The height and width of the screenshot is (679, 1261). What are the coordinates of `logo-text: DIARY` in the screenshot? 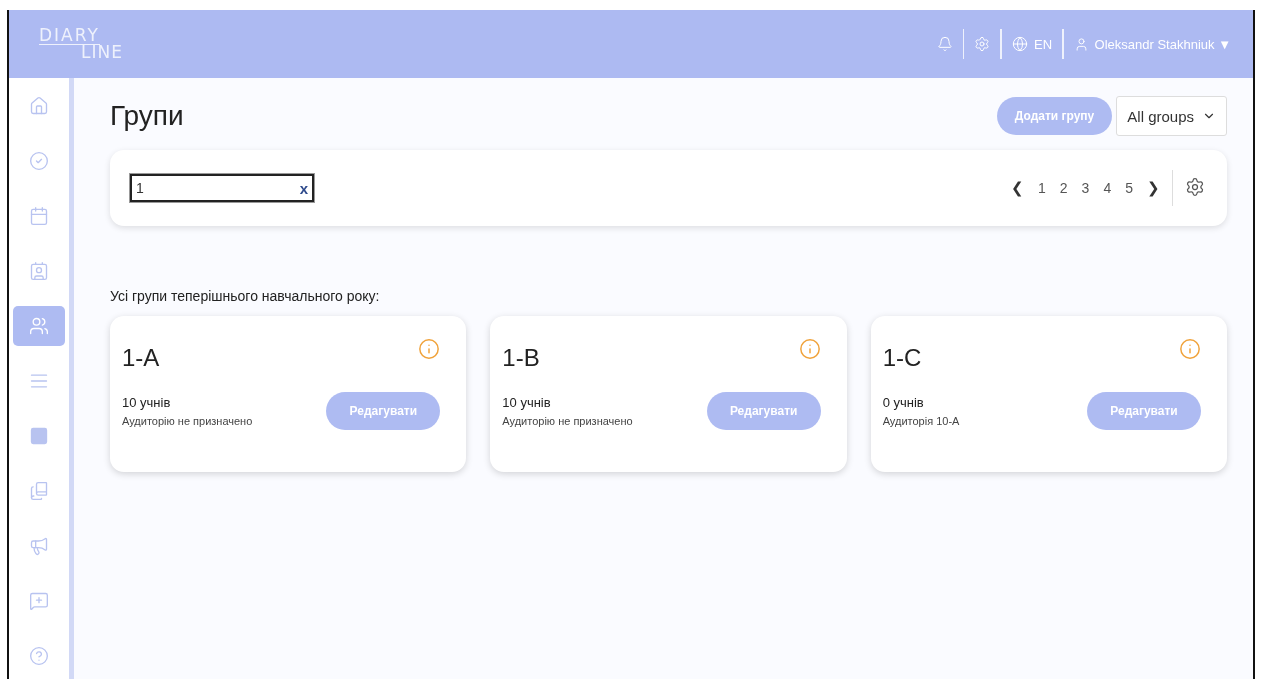 It's located at (69, 36).